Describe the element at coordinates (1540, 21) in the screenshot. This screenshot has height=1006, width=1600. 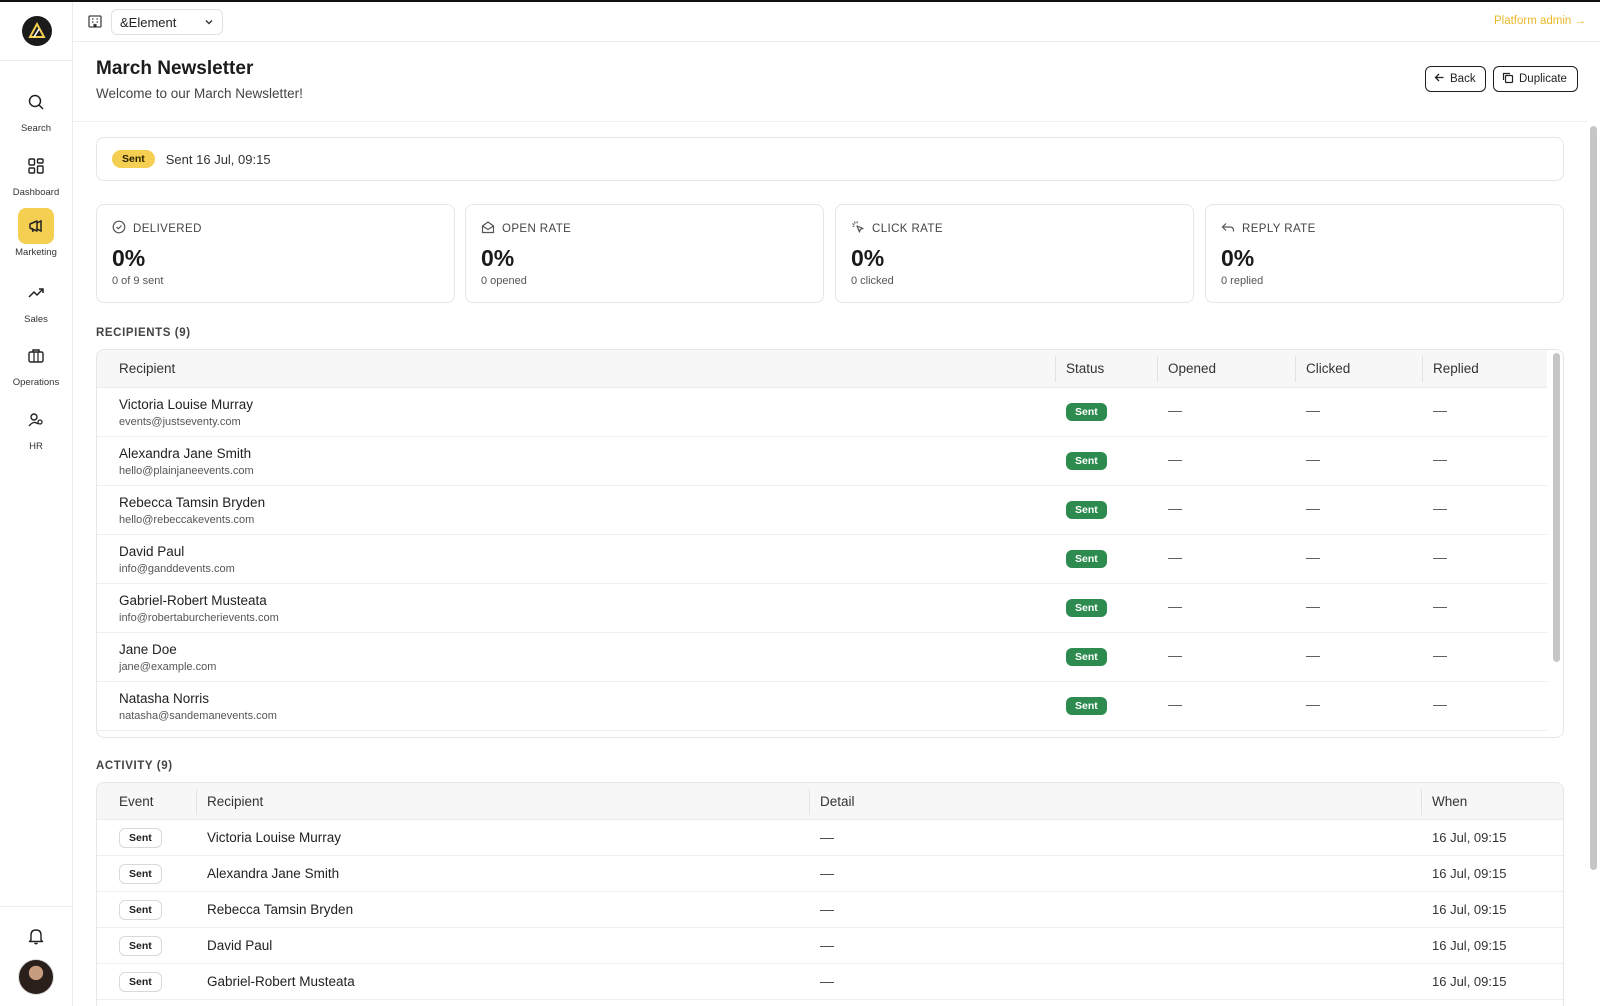
I see `platform-admin-link: Platform admin →` at that location.